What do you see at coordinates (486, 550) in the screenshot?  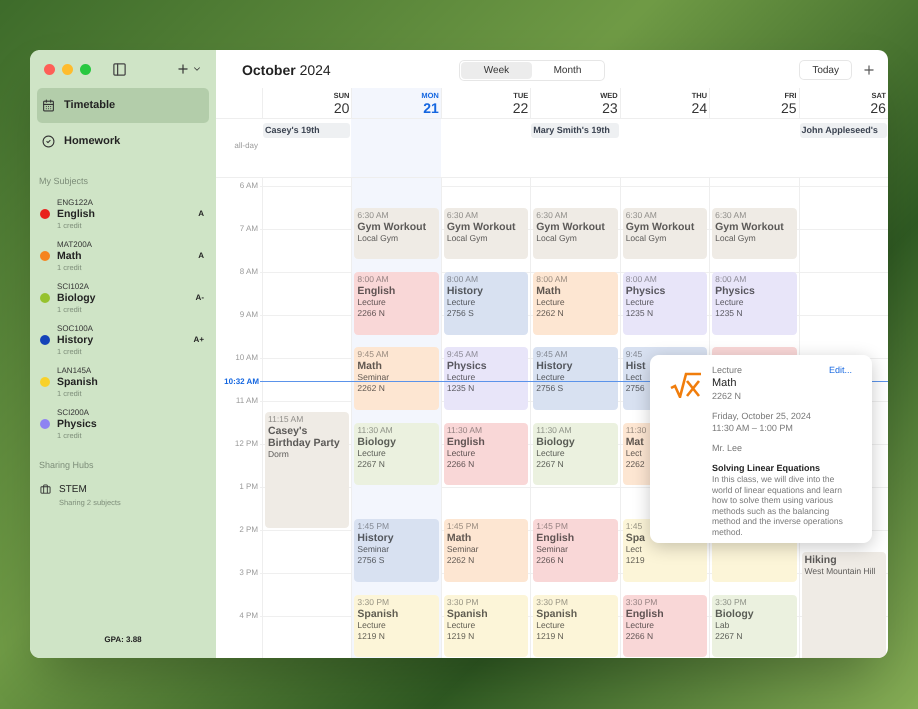 I see `event-block: 1:45 PM Math Seminar 2262 N` at bounding box center [486, 550].